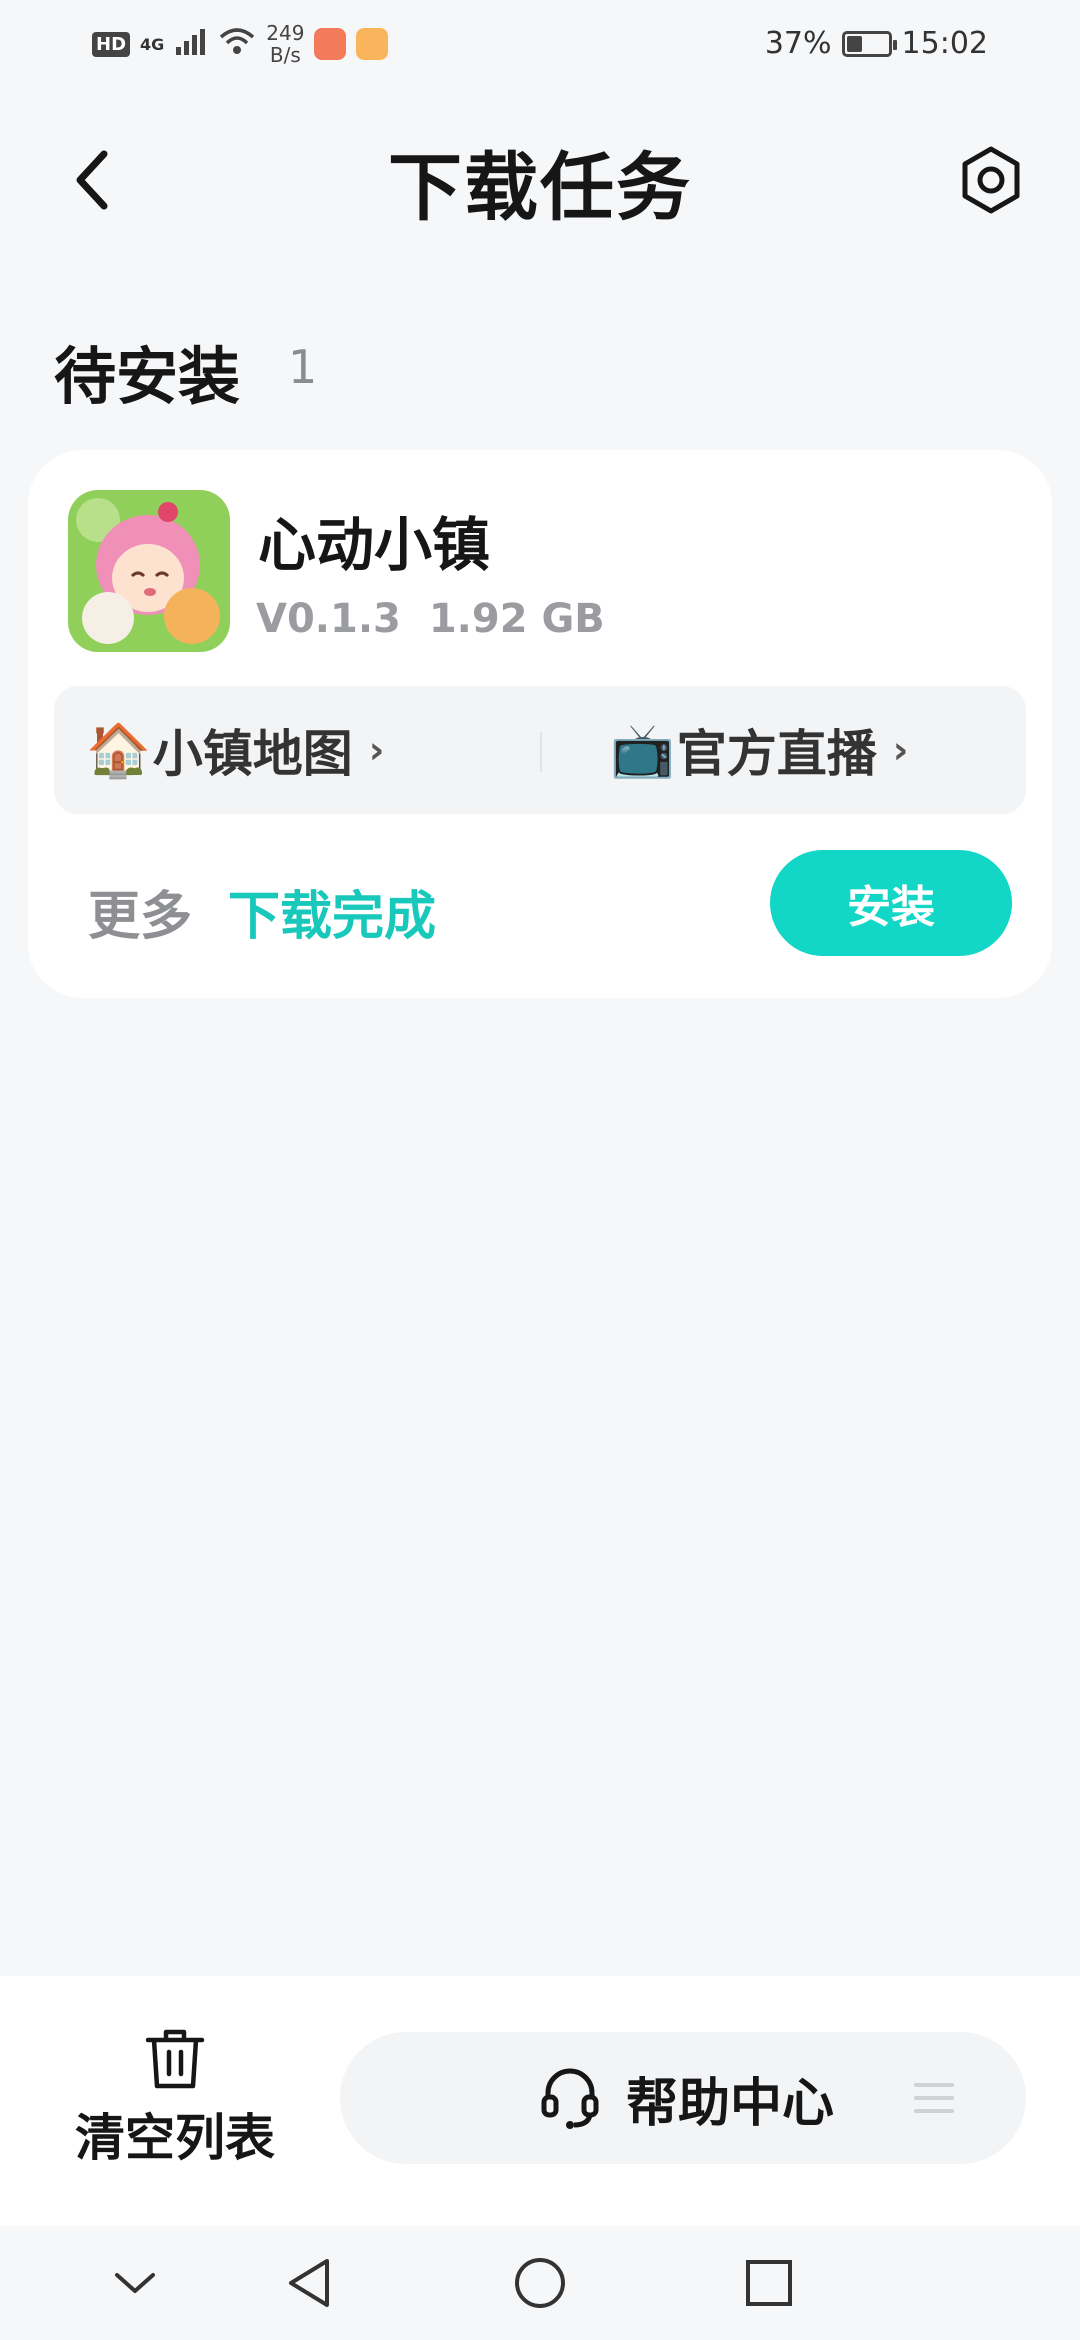  What do you see at coordinates (285, 33) in the screenshot?
I see `speed-value: 249` at bounding box center [285, 33].